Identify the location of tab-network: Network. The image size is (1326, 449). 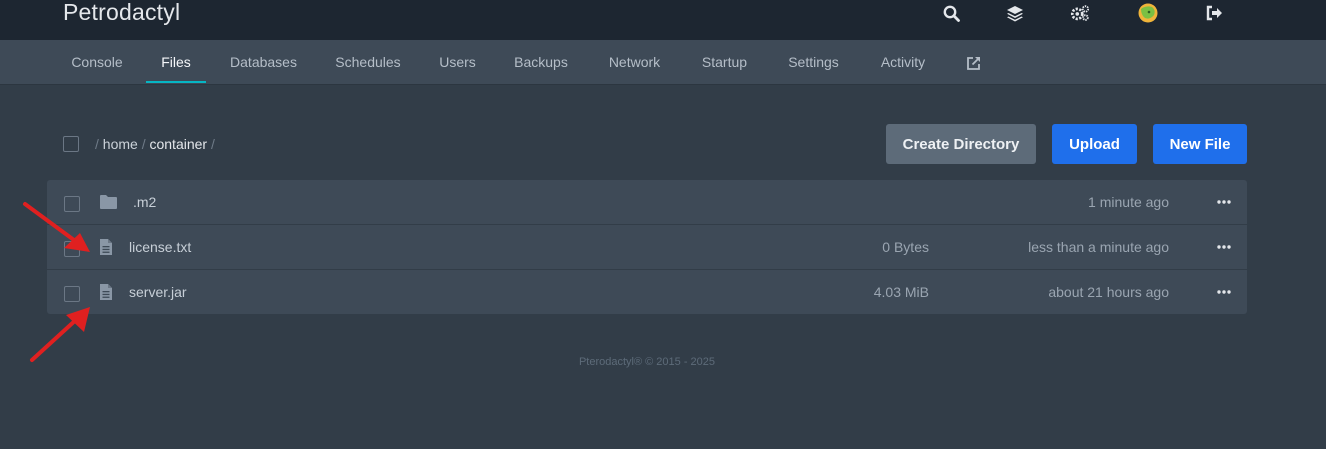
(634, 62).